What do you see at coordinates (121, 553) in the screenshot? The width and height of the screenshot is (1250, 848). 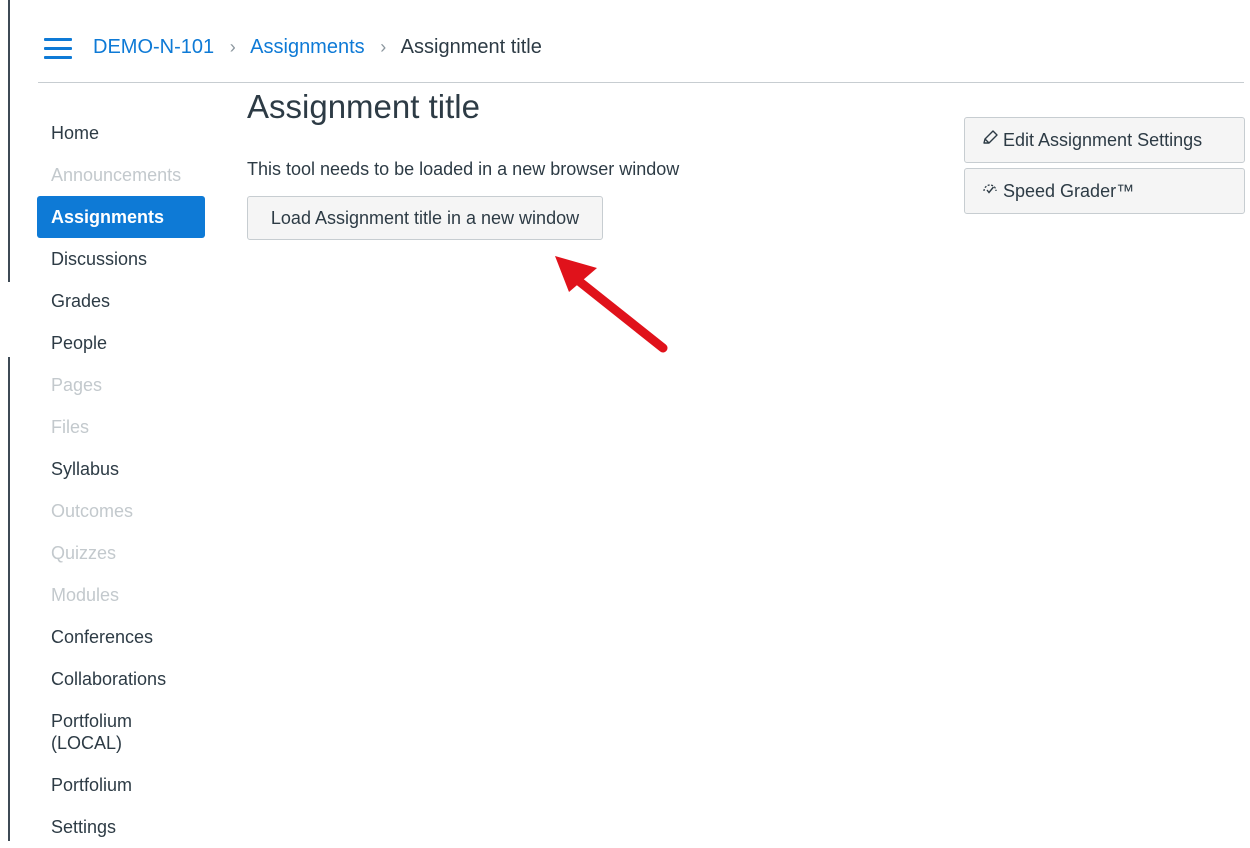 I see `sidebar-item-quizzes: Quizzes` at bounding box center [121, 553].